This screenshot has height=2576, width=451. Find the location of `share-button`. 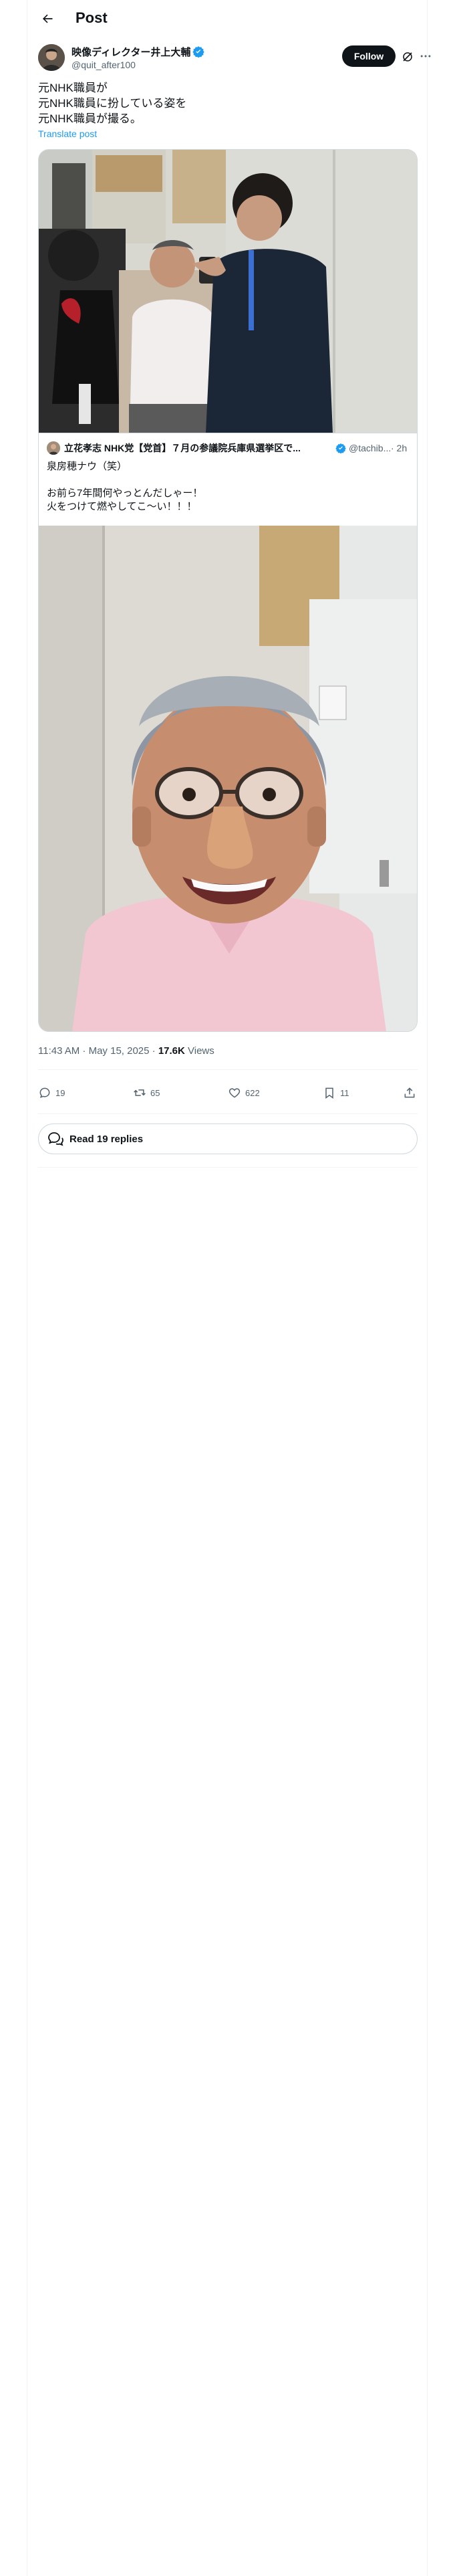

share-button is located at coordinates (409, 1092).